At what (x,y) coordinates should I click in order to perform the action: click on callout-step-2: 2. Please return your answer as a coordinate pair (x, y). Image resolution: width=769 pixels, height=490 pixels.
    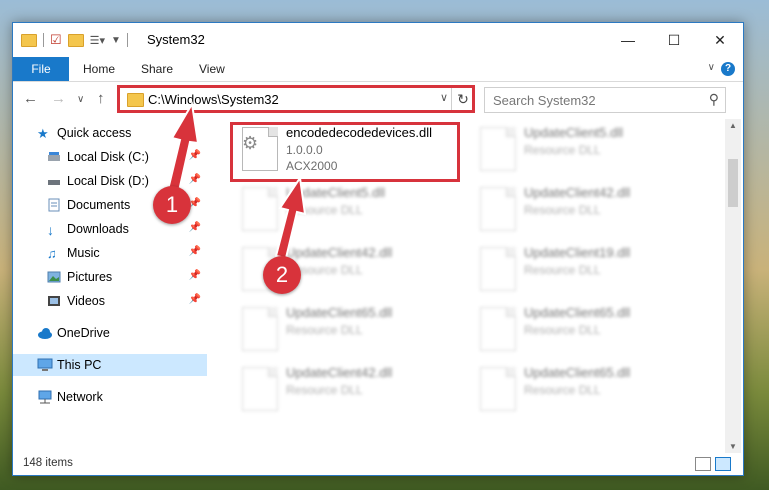
    Looking at the image, I should click on (282, 275).